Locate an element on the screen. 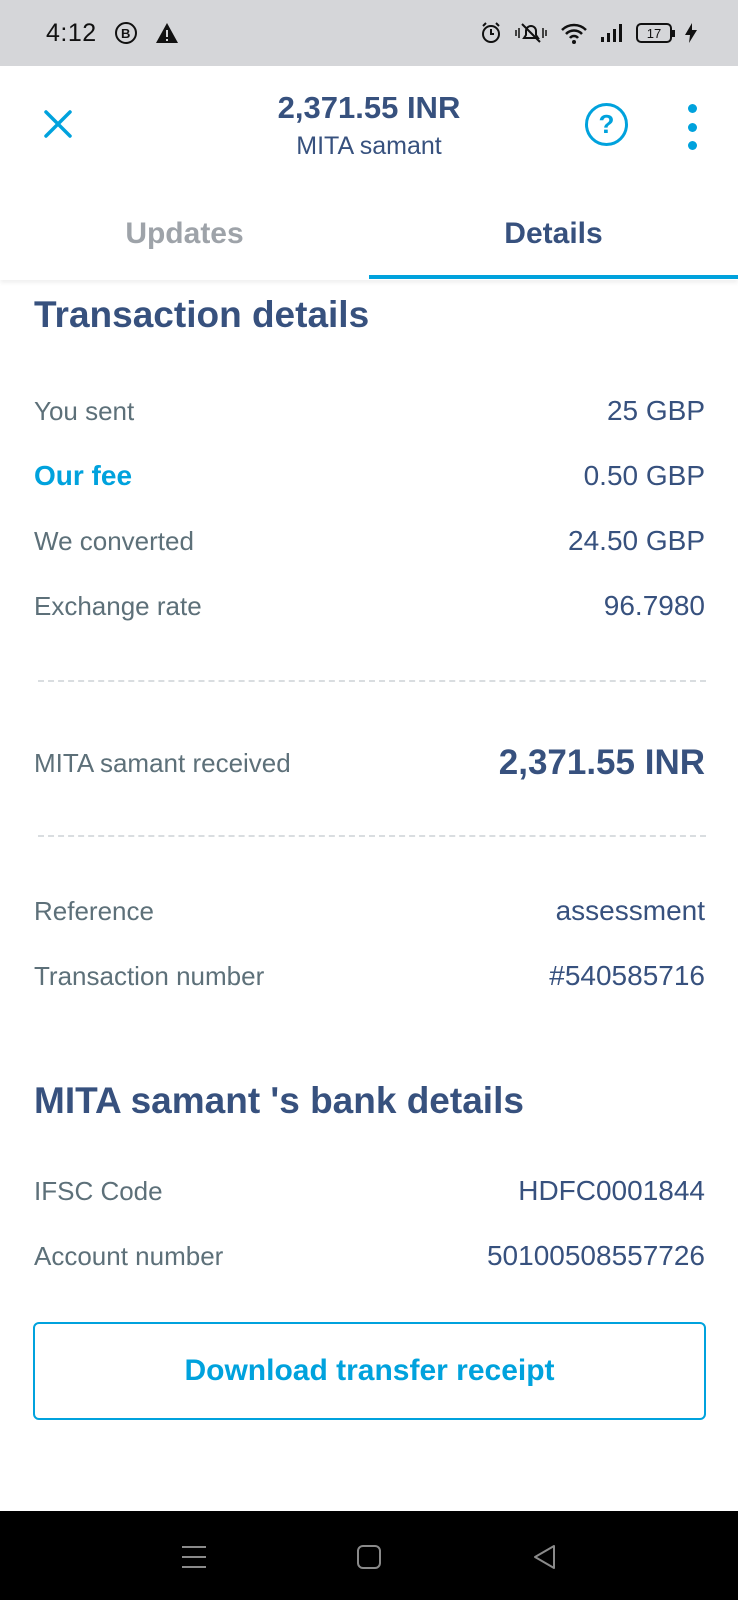 Image resolution: width=738 pixels, height=1600 pixels. mute-icon is located at coordinates (531, 33).